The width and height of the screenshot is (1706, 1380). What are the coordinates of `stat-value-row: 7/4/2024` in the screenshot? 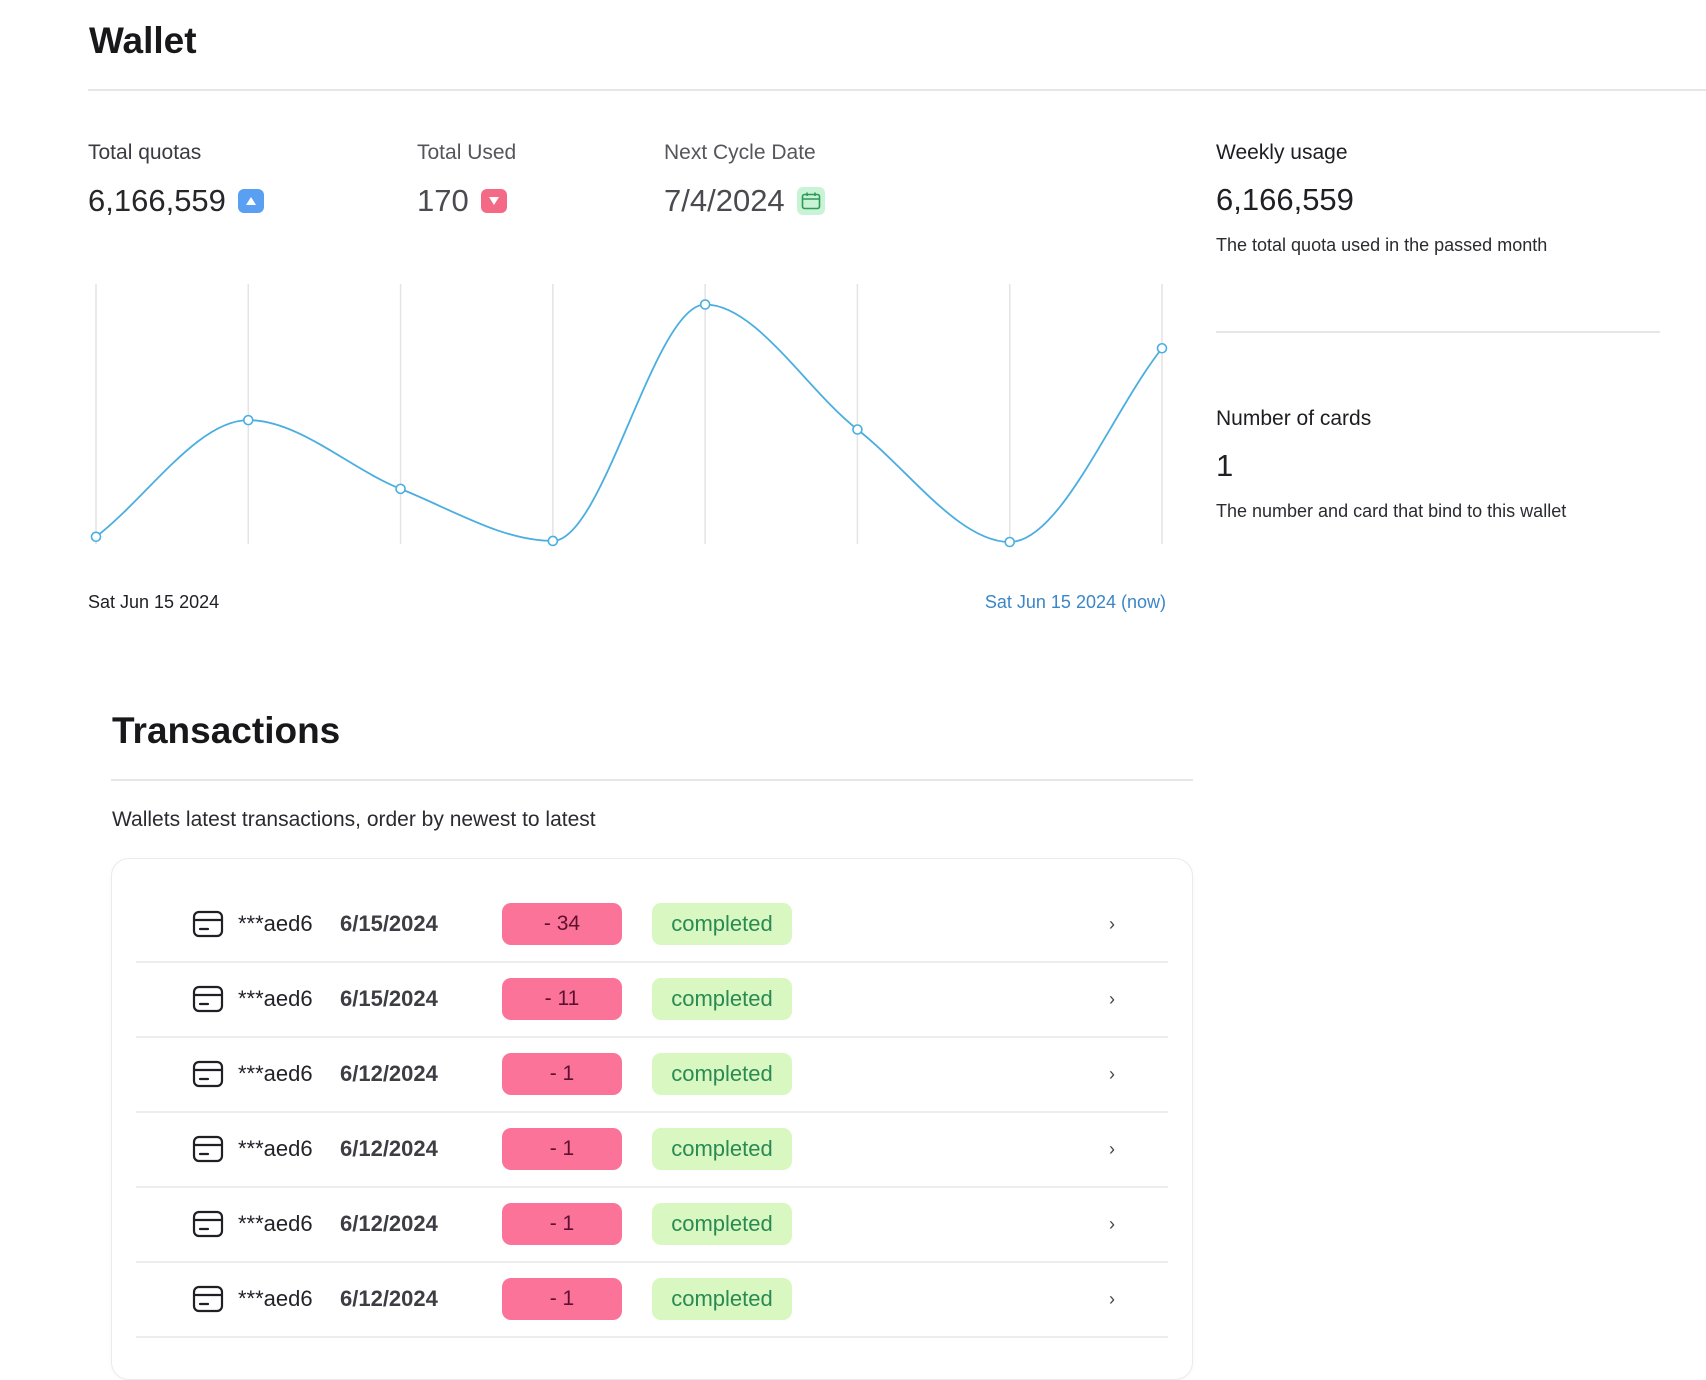 It's located at (744, 201).